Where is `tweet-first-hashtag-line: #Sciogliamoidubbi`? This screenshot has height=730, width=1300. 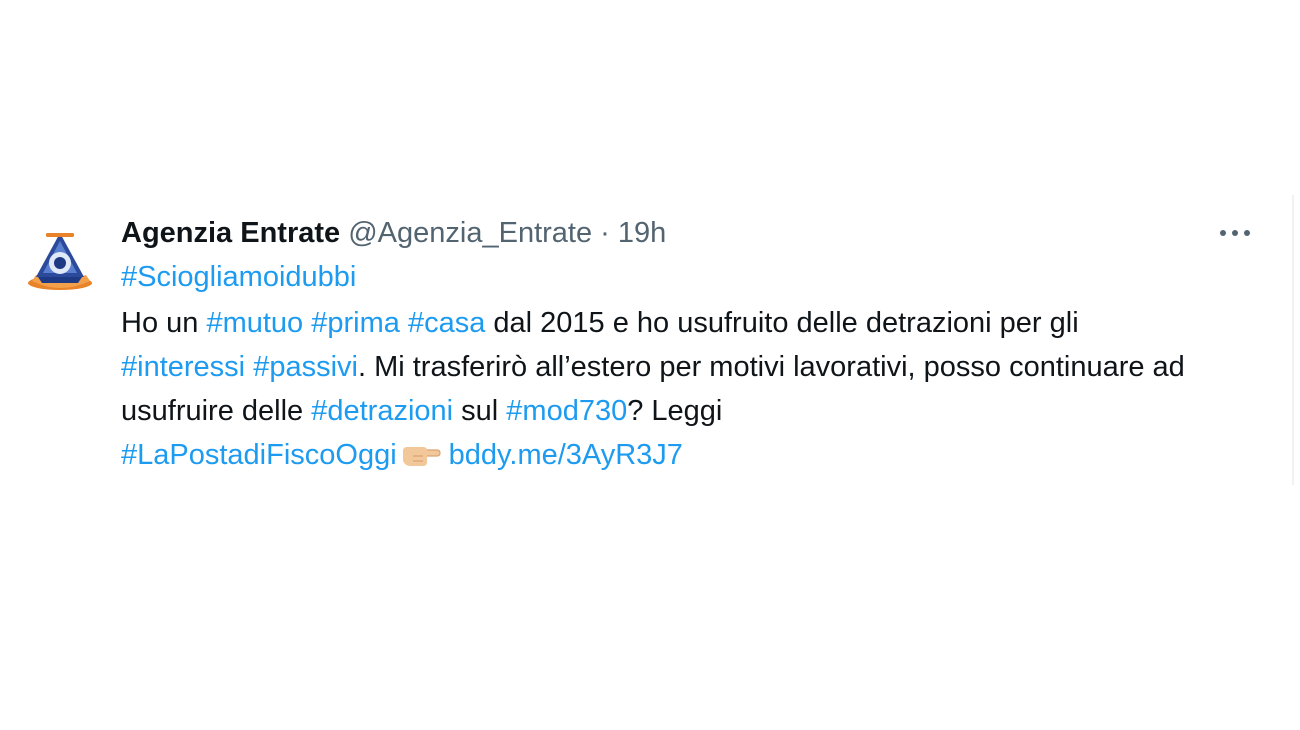
tweet-first-hashtag-line: #Sciogliamoidubbi is located at coordinates (691, 277).